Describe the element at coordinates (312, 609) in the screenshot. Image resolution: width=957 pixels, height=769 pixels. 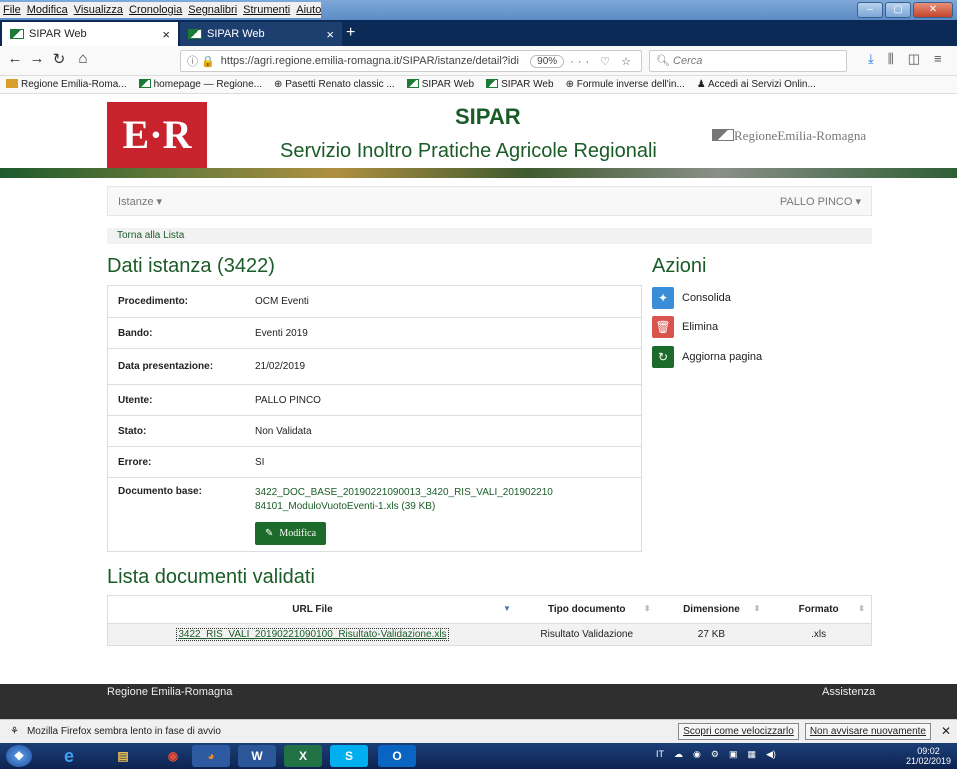
I see `col-url-file: URL File ▼` at that location.